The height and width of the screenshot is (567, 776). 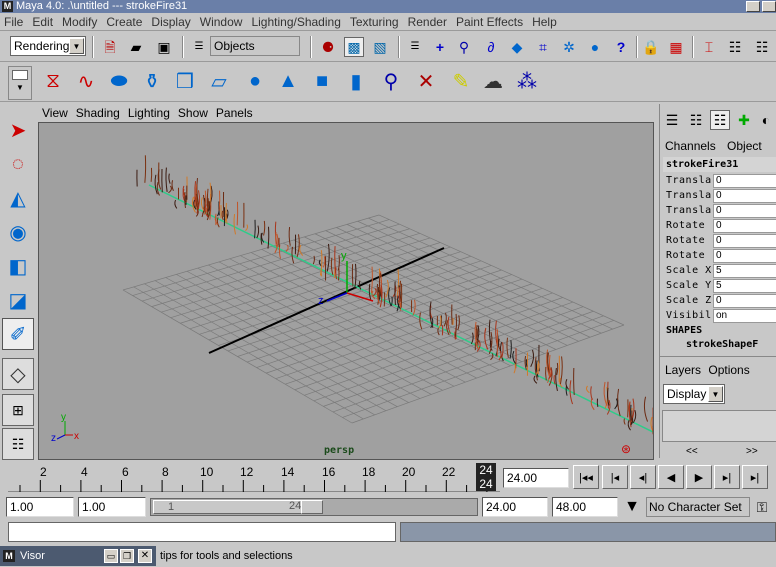 I want to click on outliner-layout-icon: ☷, so click(x=18, y=444).